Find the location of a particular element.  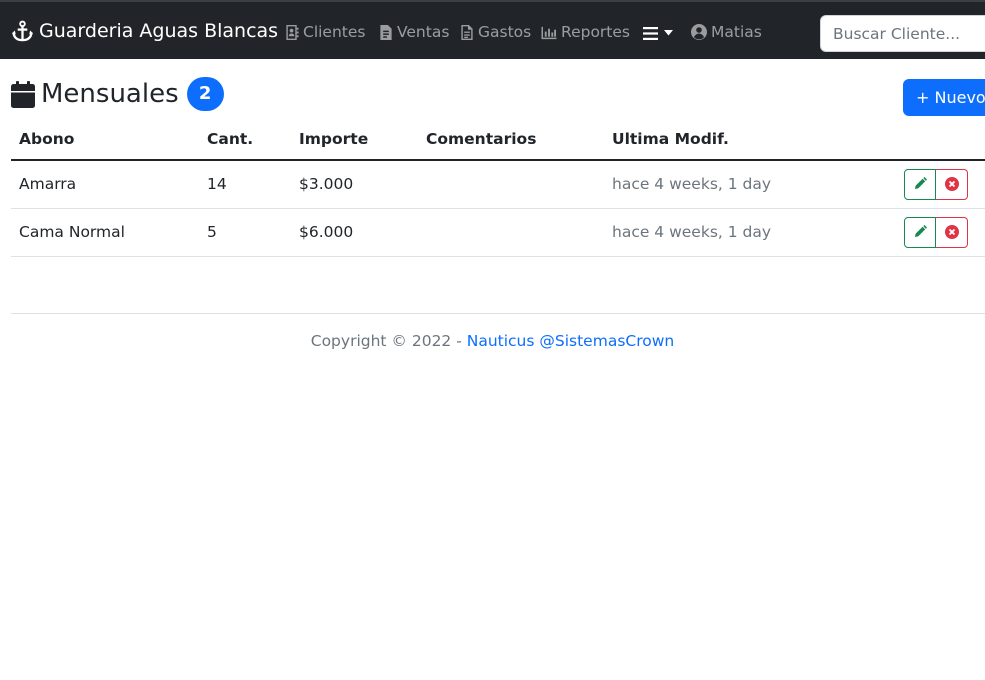

page-header: Mensuales 2 is located at coordinates (117, 94).